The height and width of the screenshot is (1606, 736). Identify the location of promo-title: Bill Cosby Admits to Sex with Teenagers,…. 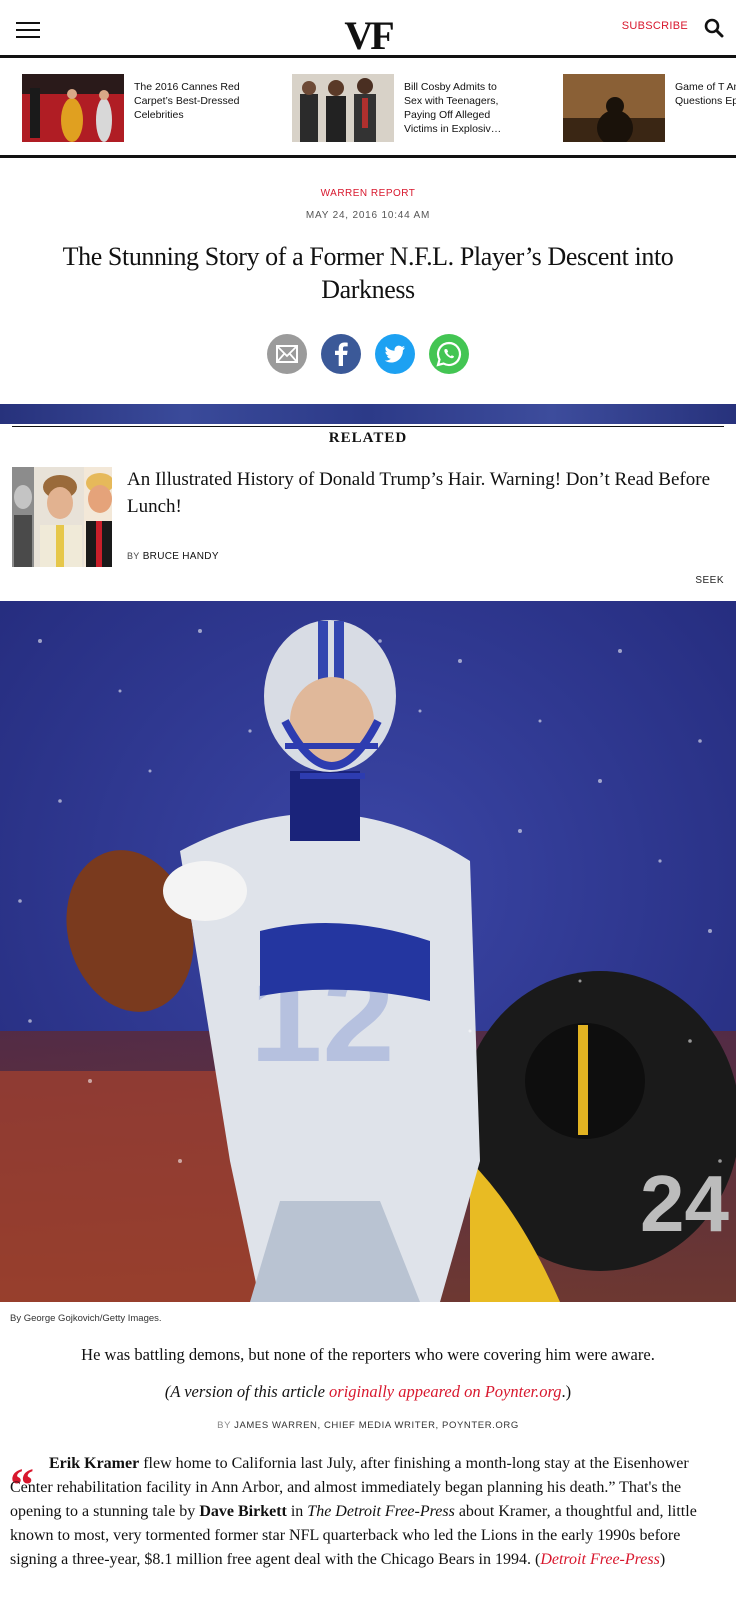
(453, 108).